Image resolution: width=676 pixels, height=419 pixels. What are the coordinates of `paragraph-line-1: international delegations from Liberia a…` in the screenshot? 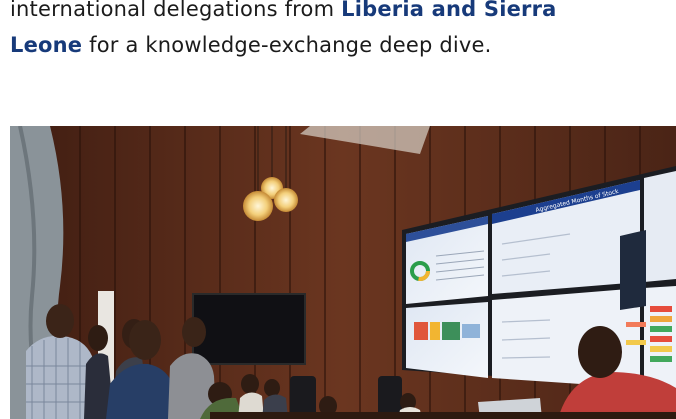 It's located at (343, 13).